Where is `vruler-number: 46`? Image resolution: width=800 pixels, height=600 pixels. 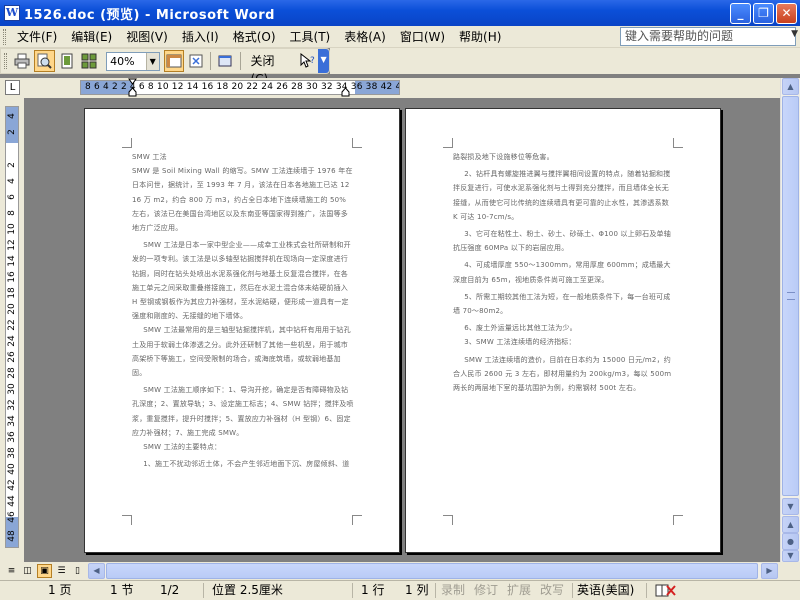 vruler-number: 46 is located at coordinates (12, 517).